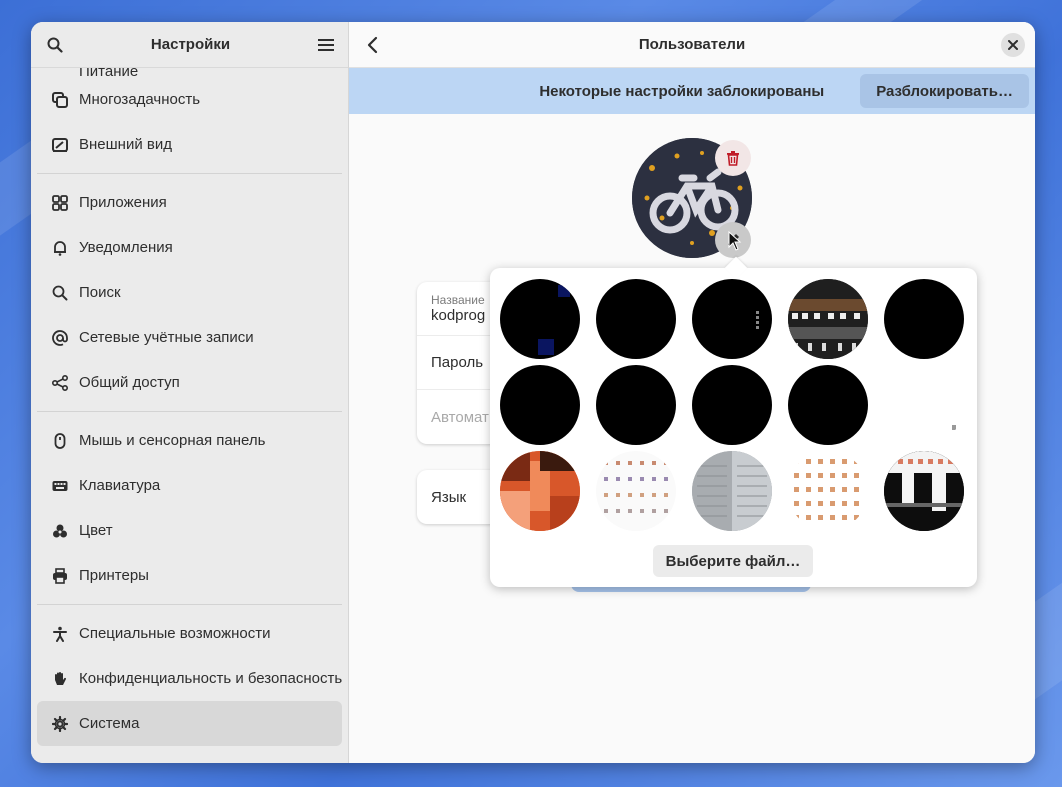 Image resolution: width=1062 pixels, height=787 pixels. What do you see at coordinates (175, 633) in the screenshot?
I see `sidebar-item-label: Специальные возможности` at bounding box center [175, 633].